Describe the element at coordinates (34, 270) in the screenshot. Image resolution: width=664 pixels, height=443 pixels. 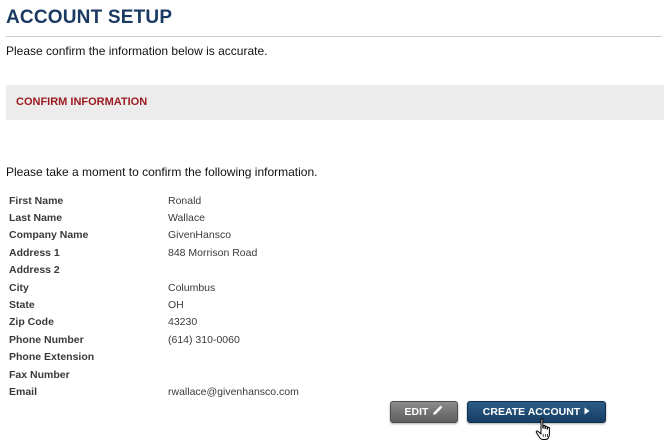
I see `field-label: Address 2` at that location.